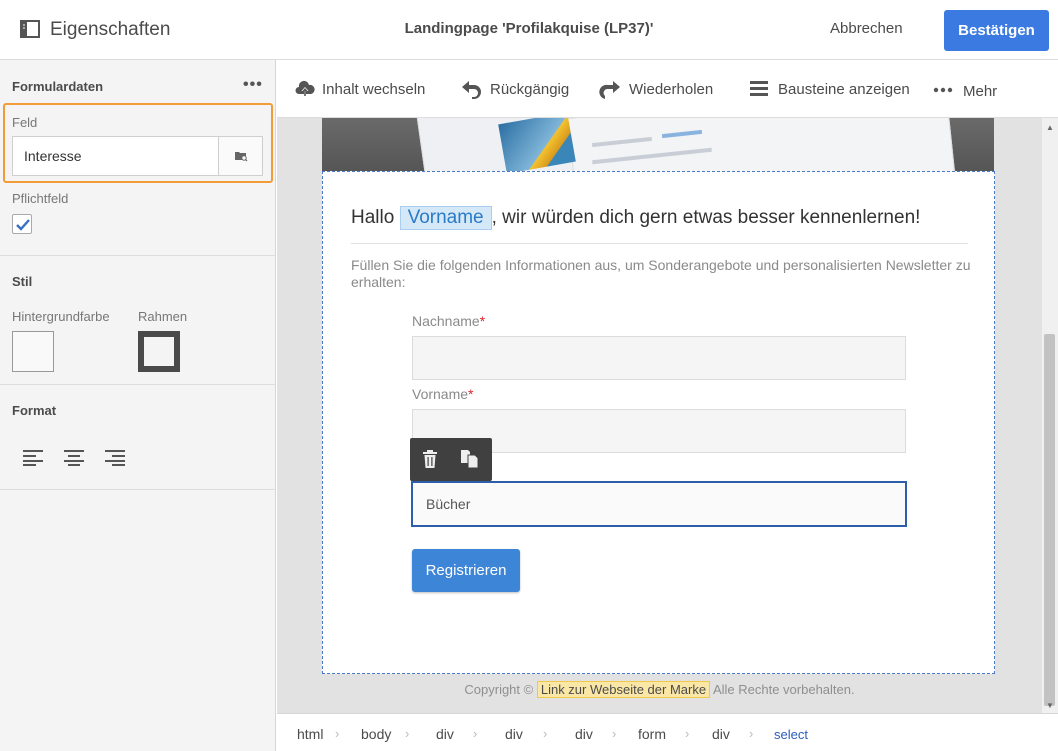 The width and height of the screenshot is (1058, 751). I want to click on align-left-icon, so click(33, 457).